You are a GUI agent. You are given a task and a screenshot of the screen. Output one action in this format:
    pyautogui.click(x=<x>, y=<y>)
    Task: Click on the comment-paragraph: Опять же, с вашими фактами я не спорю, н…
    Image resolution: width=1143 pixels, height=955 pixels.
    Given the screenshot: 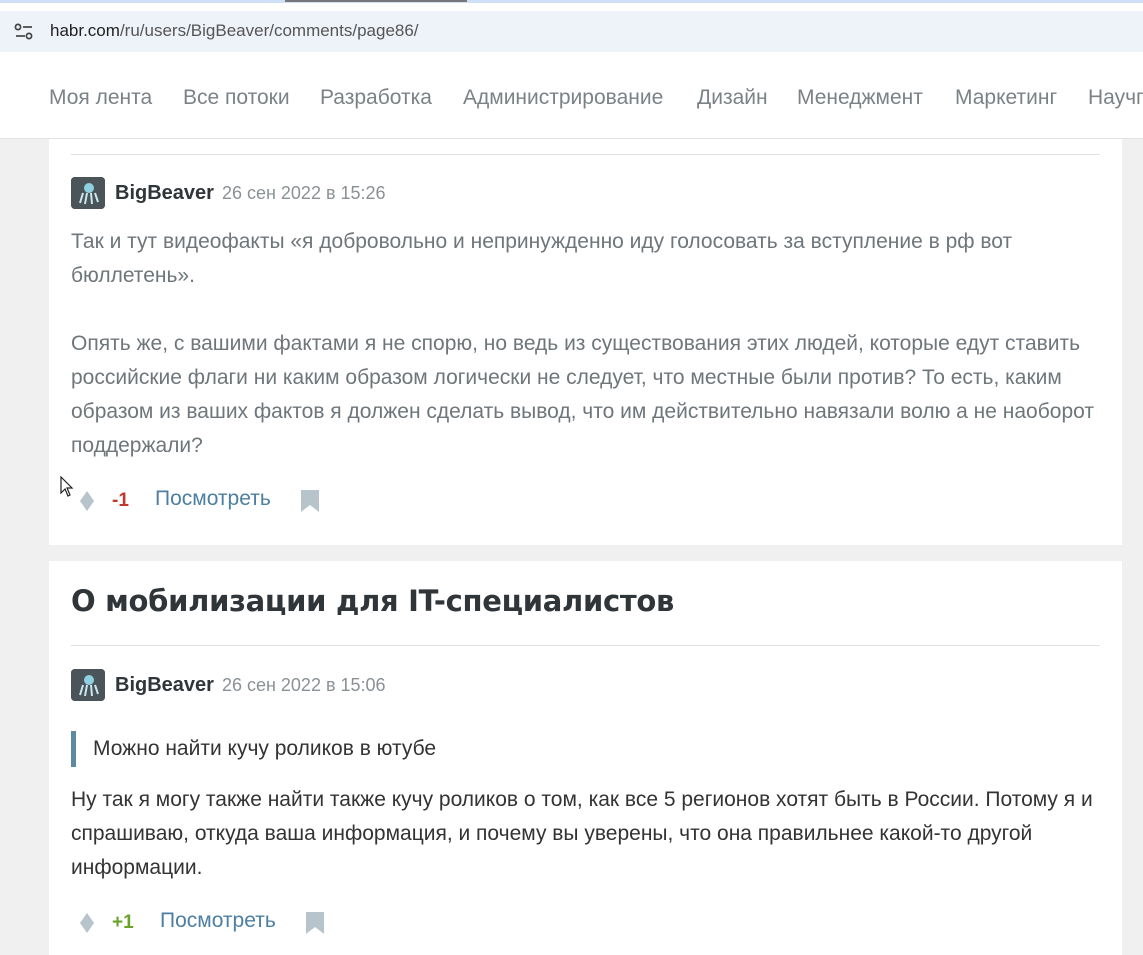 What is the action you would take?
    pyautogui.click(x=582, y=394)
    